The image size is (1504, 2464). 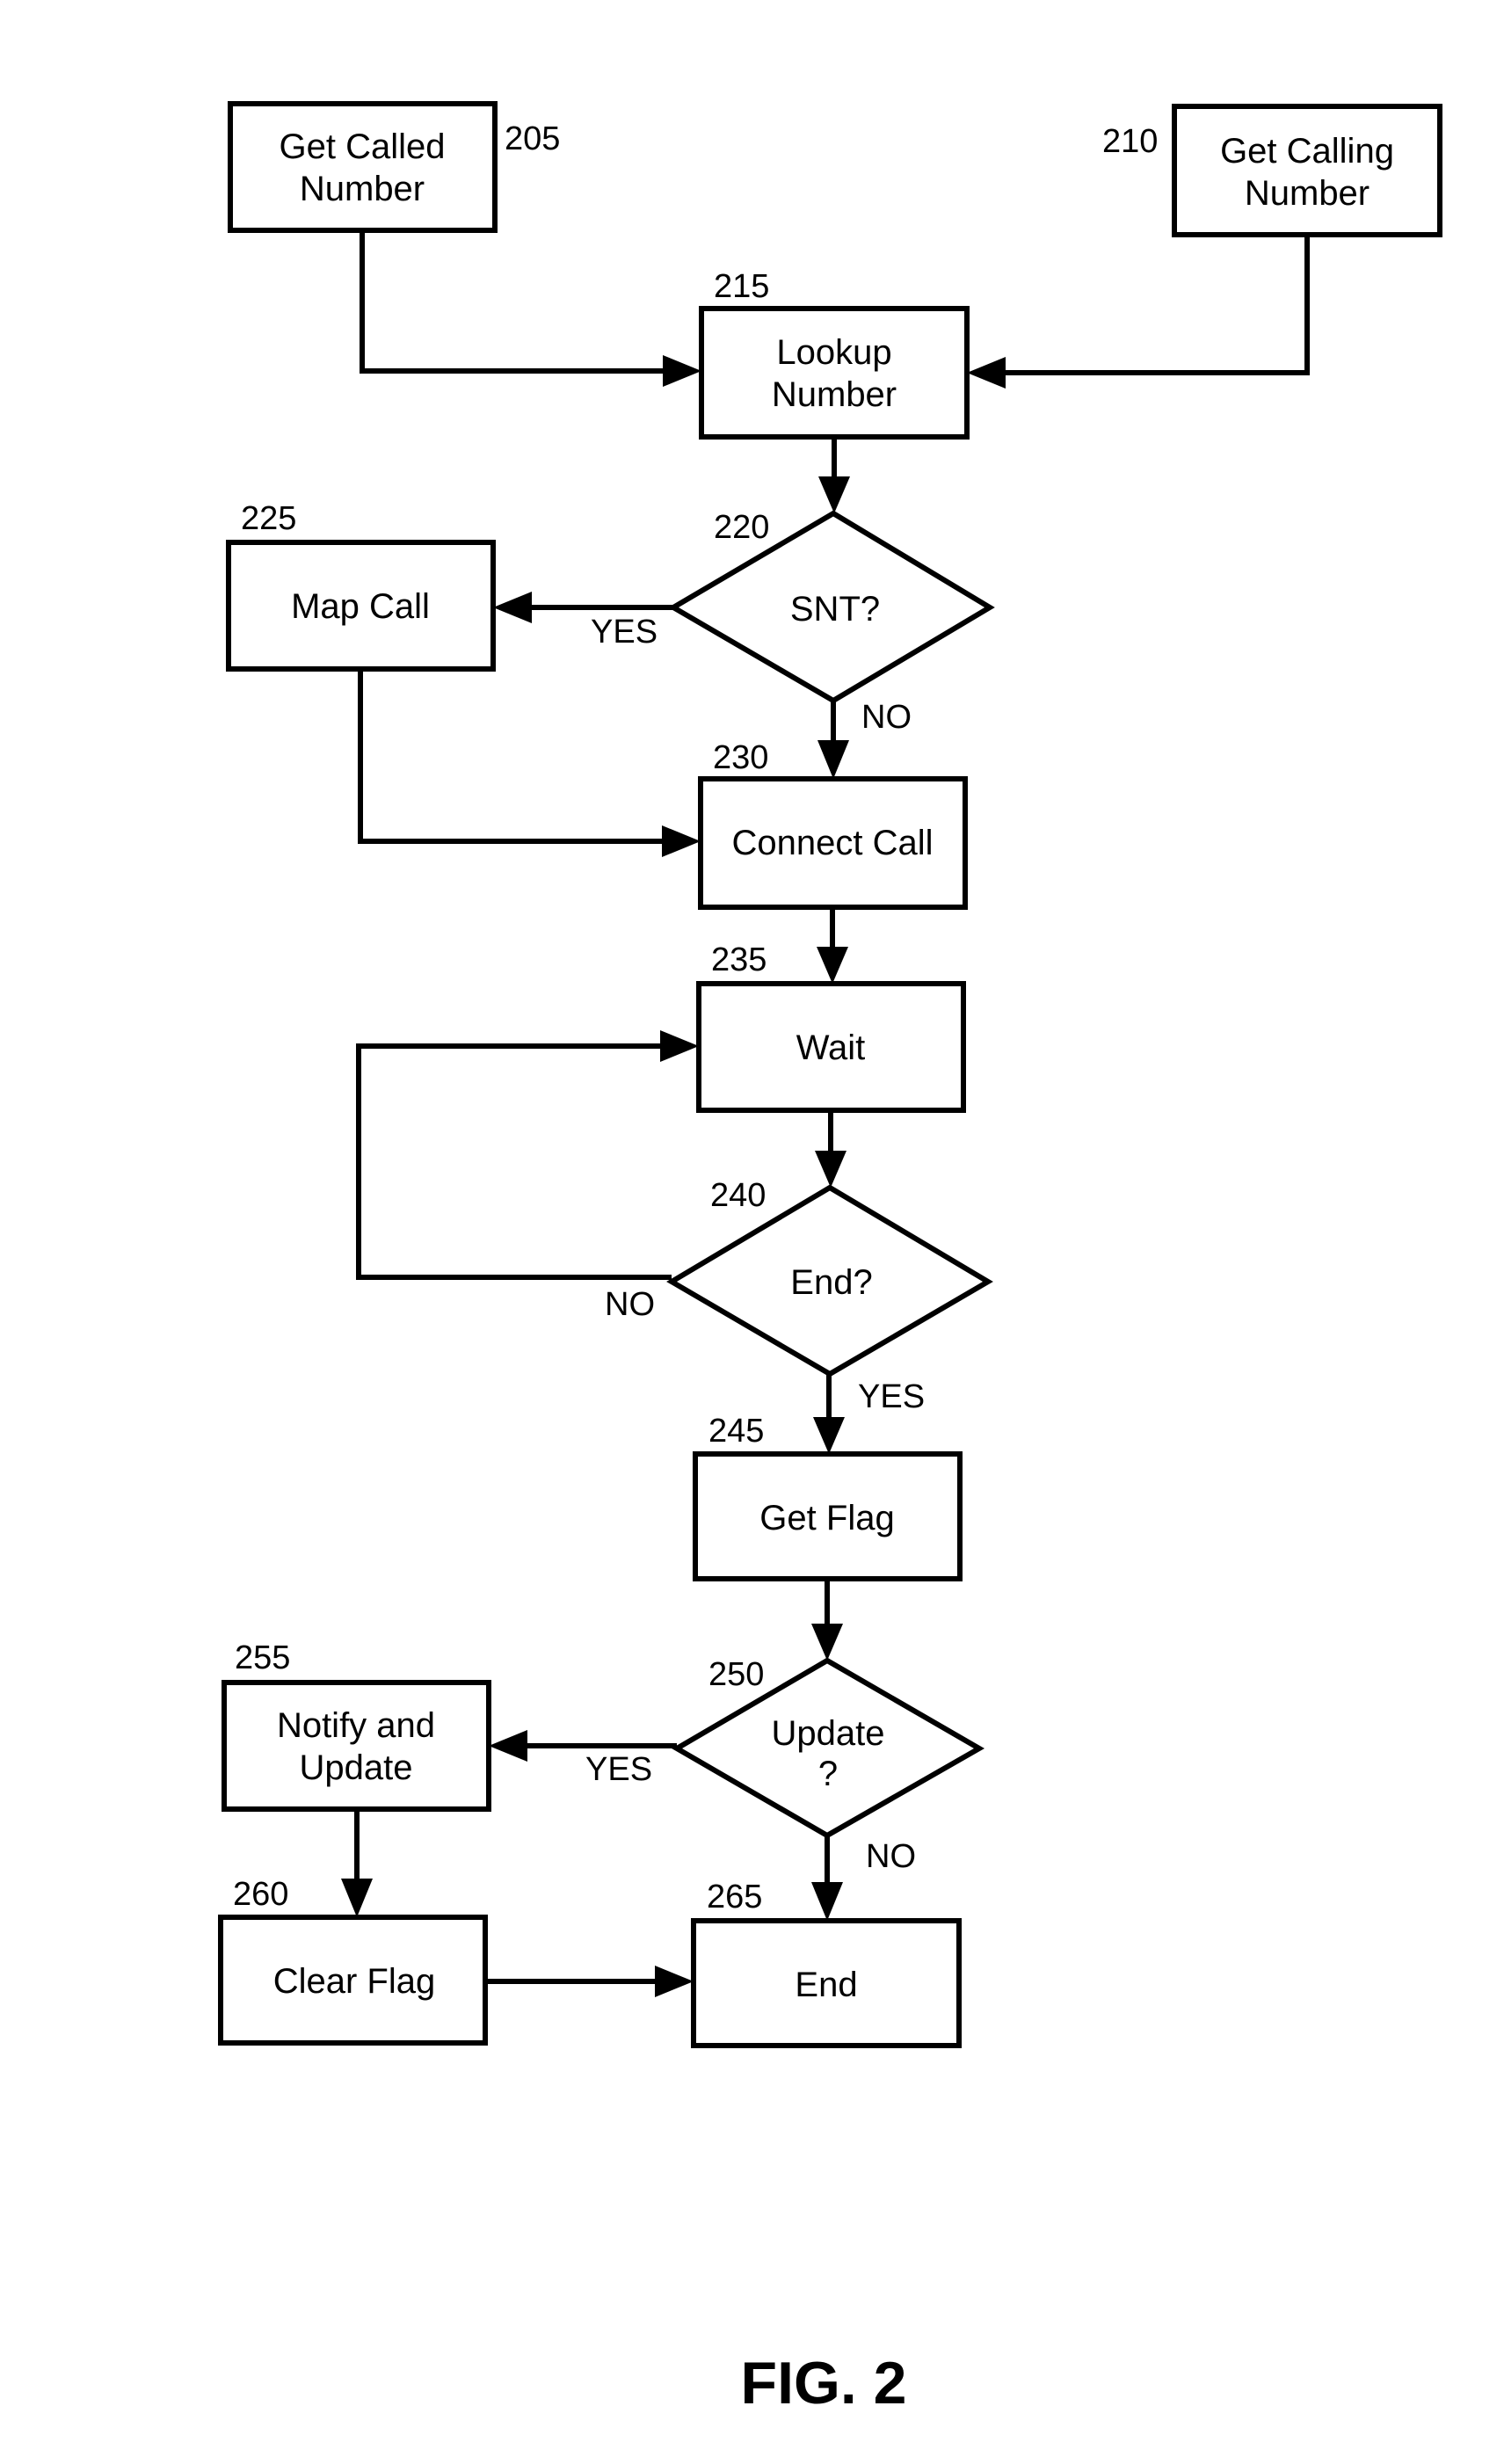 I want to click on edge-240-235-loop, so click(x=515, y=1161).